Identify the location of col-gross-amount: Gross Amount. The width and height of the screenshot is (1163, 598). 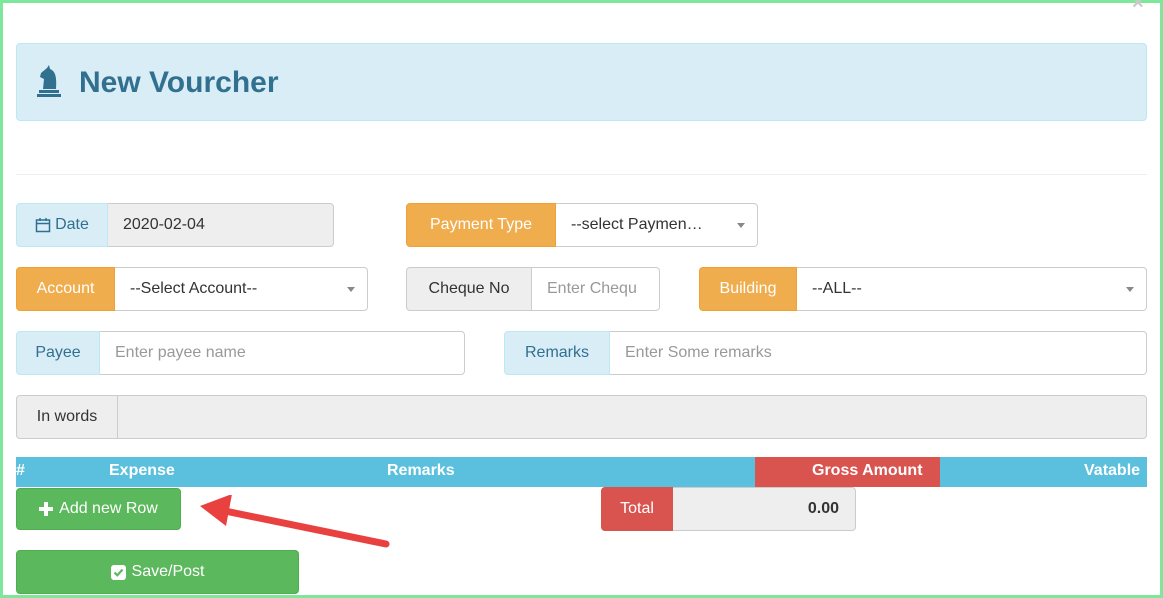
(867, 470).